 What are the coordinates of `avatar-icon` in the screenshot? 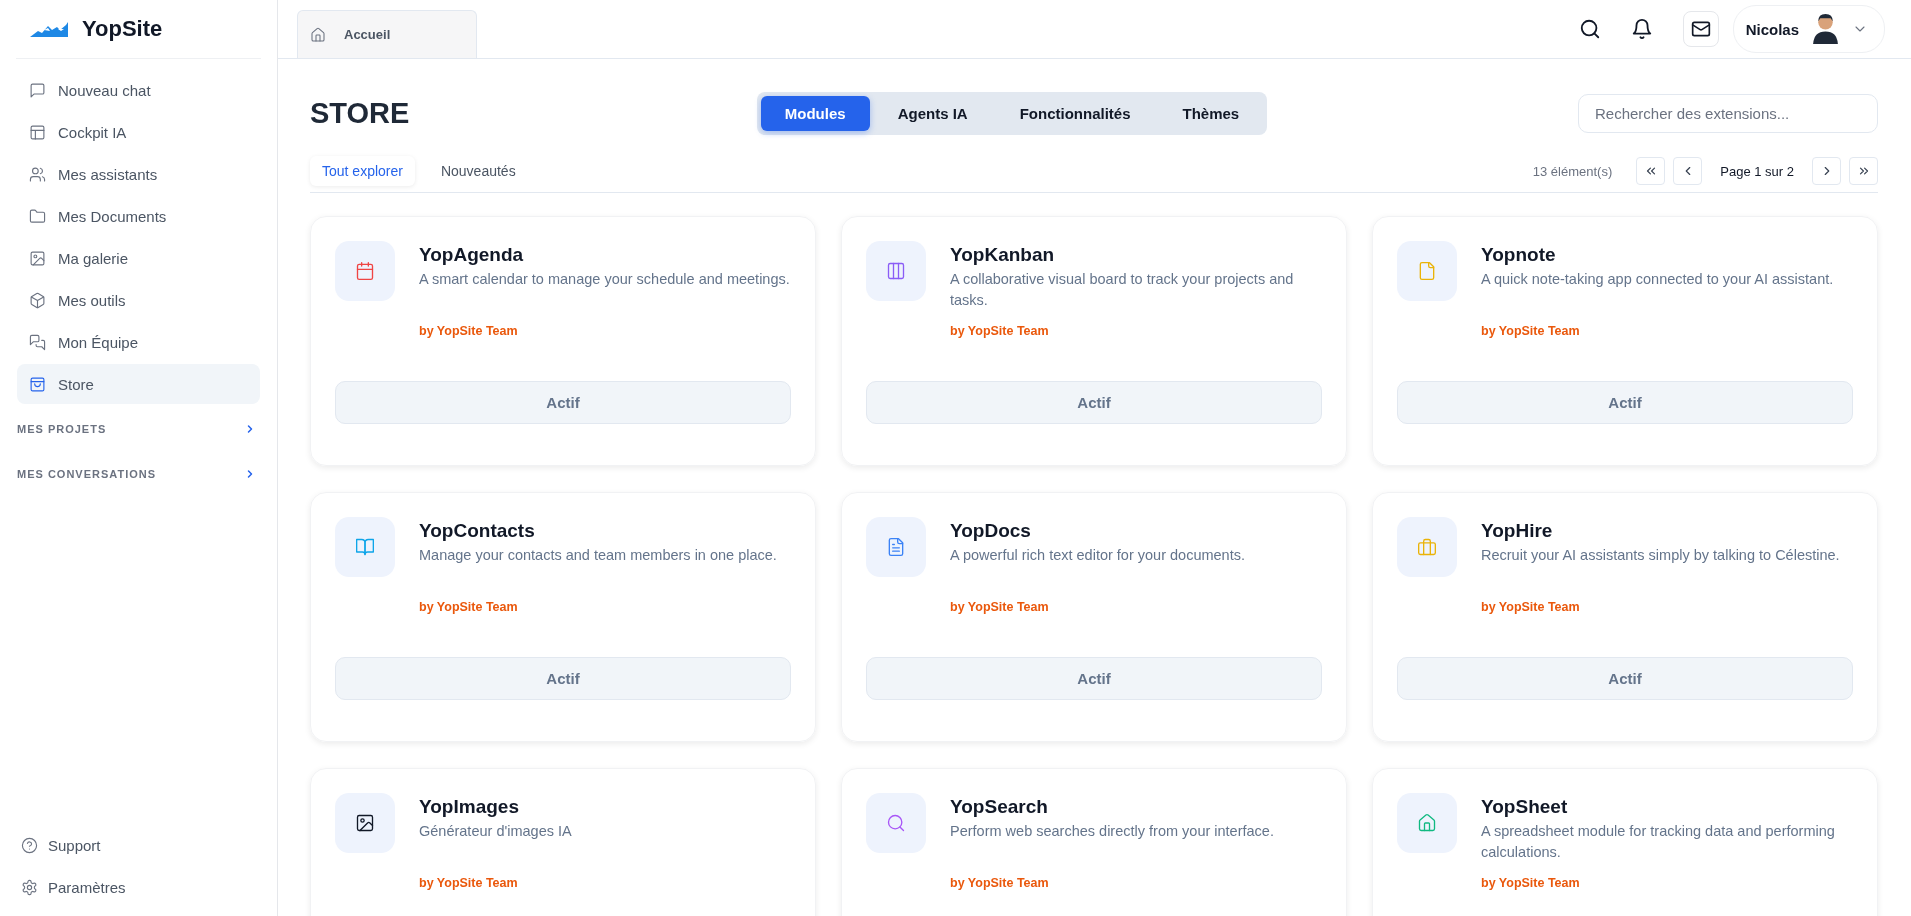 It's located at (1825, 29).